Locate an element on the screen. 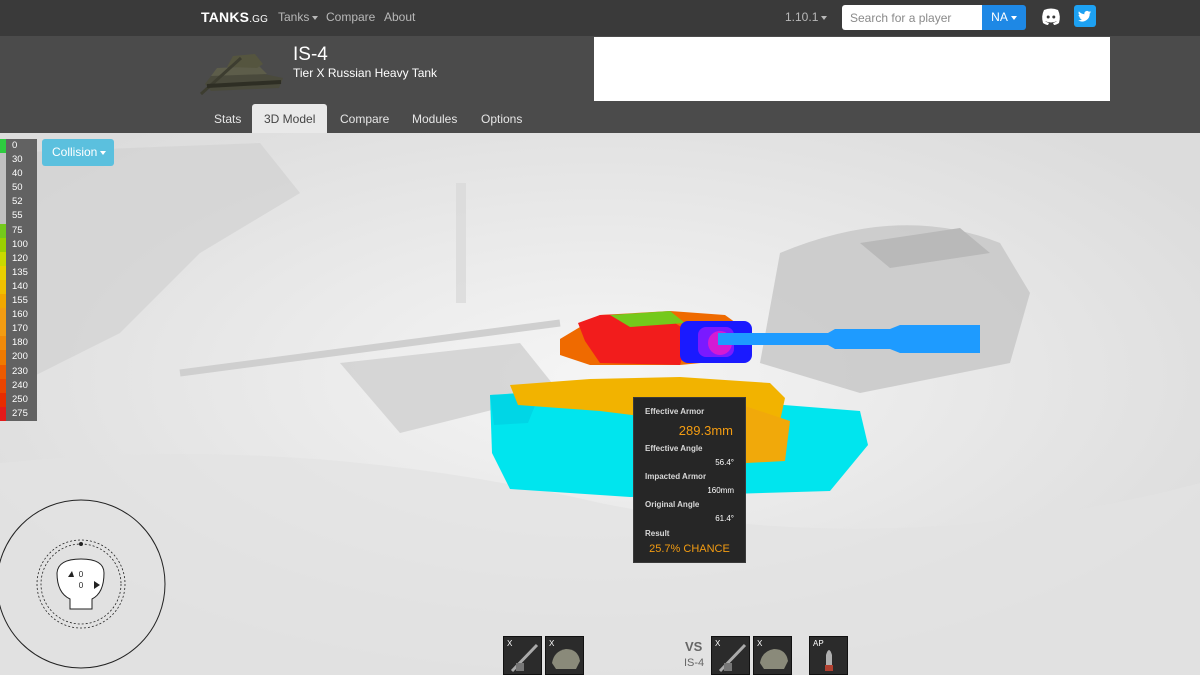 The width and height of the screenshot is (1200, 675). brand-logo: TANKS.GG is located at coordinates (234, 17).